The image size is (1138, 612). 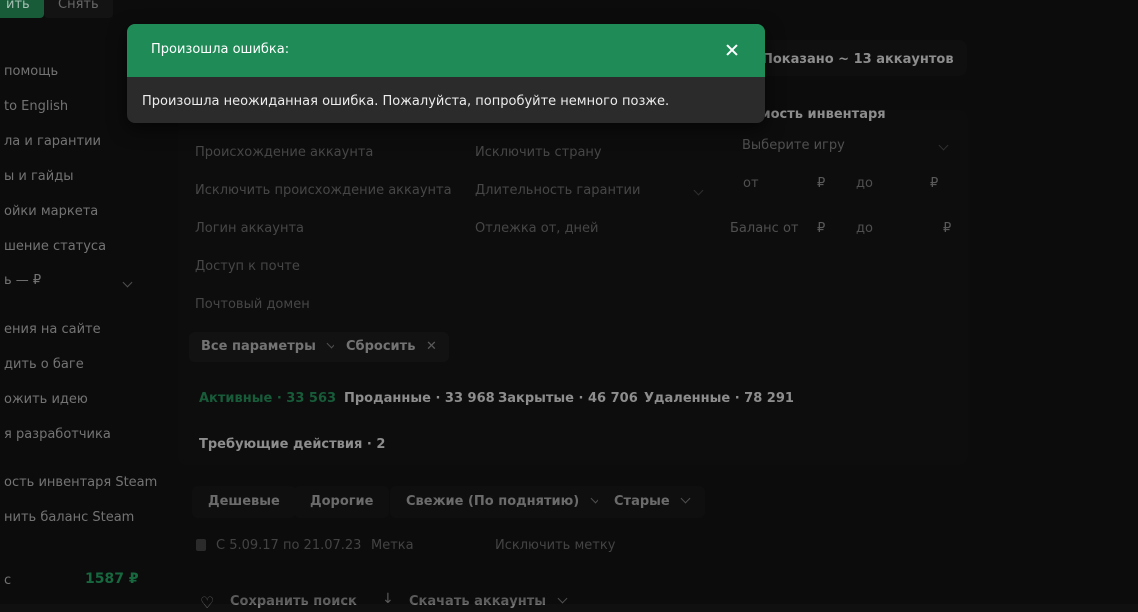 What do you see at coordinates (732, 50) in the screenshot?
I see `close-icon` at bounding box center [732, 50].